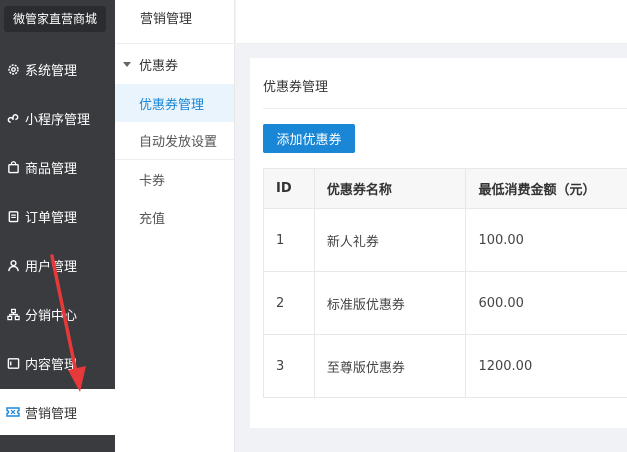 The image size is (627, 452). What do you see at coordinates (174, 217) in the screenshot?
I see `submenu-item-recharge: 充值` at bounding box center [174, 217].